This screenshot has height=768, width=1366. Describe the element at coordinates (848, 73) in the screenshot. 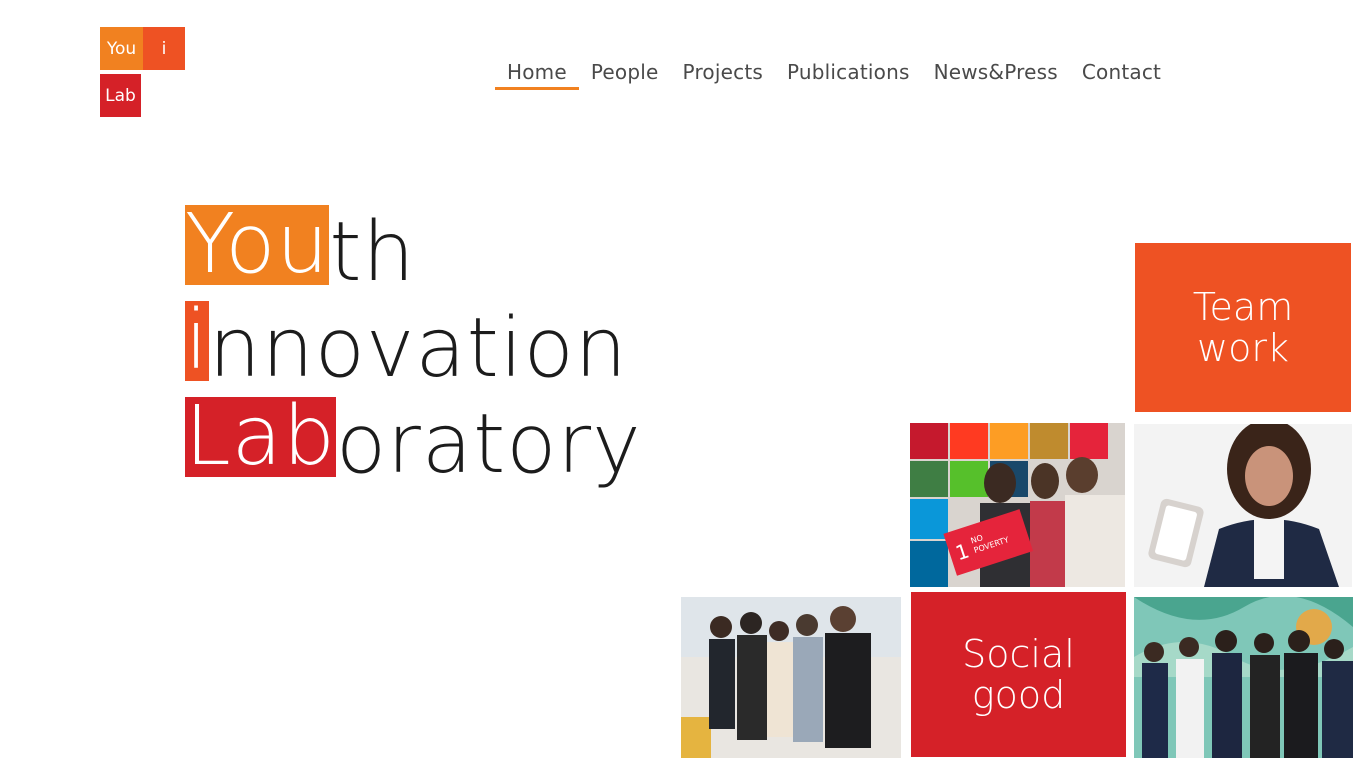

I see `nav-publications: Publications` at that location.